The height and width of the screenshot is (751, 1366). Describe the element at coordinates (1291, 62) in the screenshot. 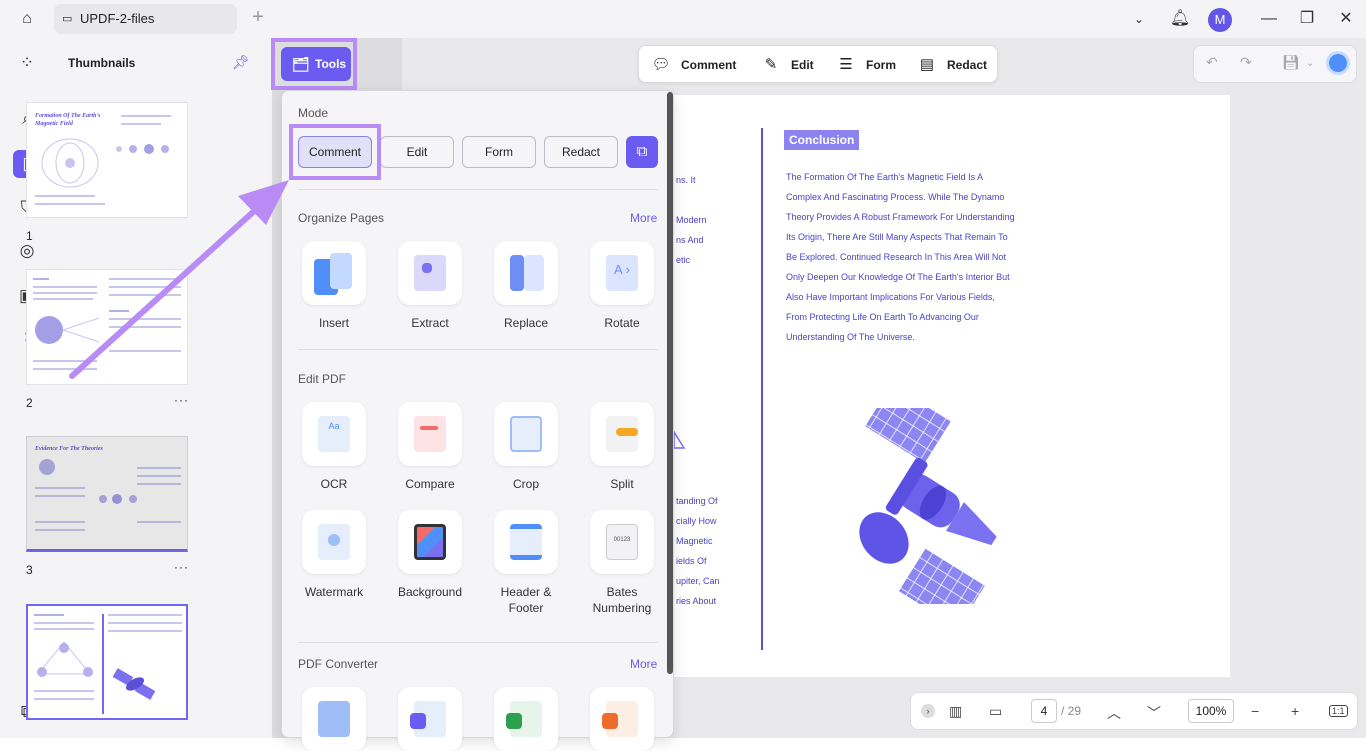

I see `save-icon: 💾︎` at that location.